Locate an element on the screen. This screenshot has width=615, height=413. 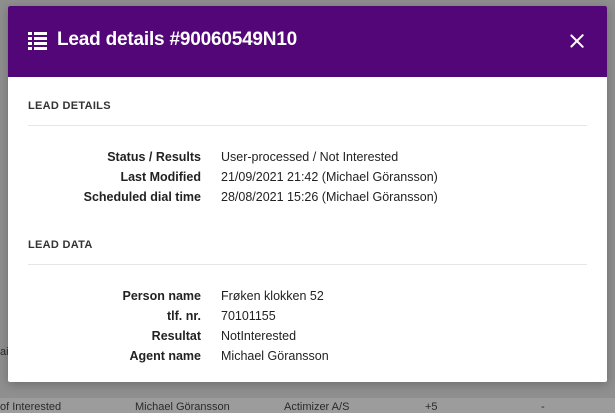
section-title-lead-details: LEAD DETAILS is located at coordinates (69, 106).